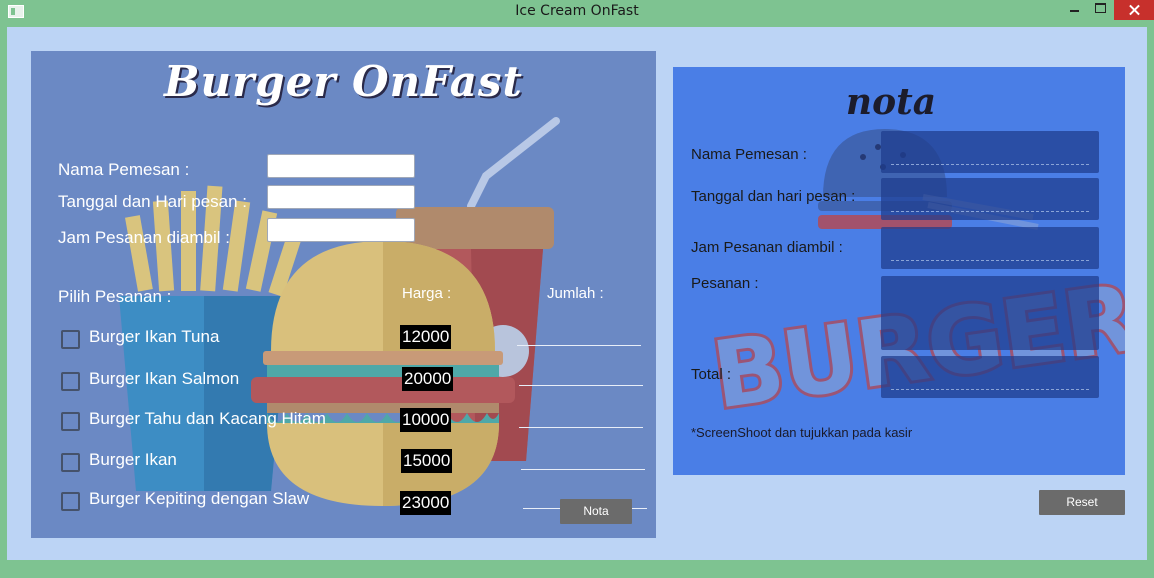  What do you see at coordinates (990, 313) in the screenshot?
I see `receipt-pesanan-output` at bounding box center [990, 313].